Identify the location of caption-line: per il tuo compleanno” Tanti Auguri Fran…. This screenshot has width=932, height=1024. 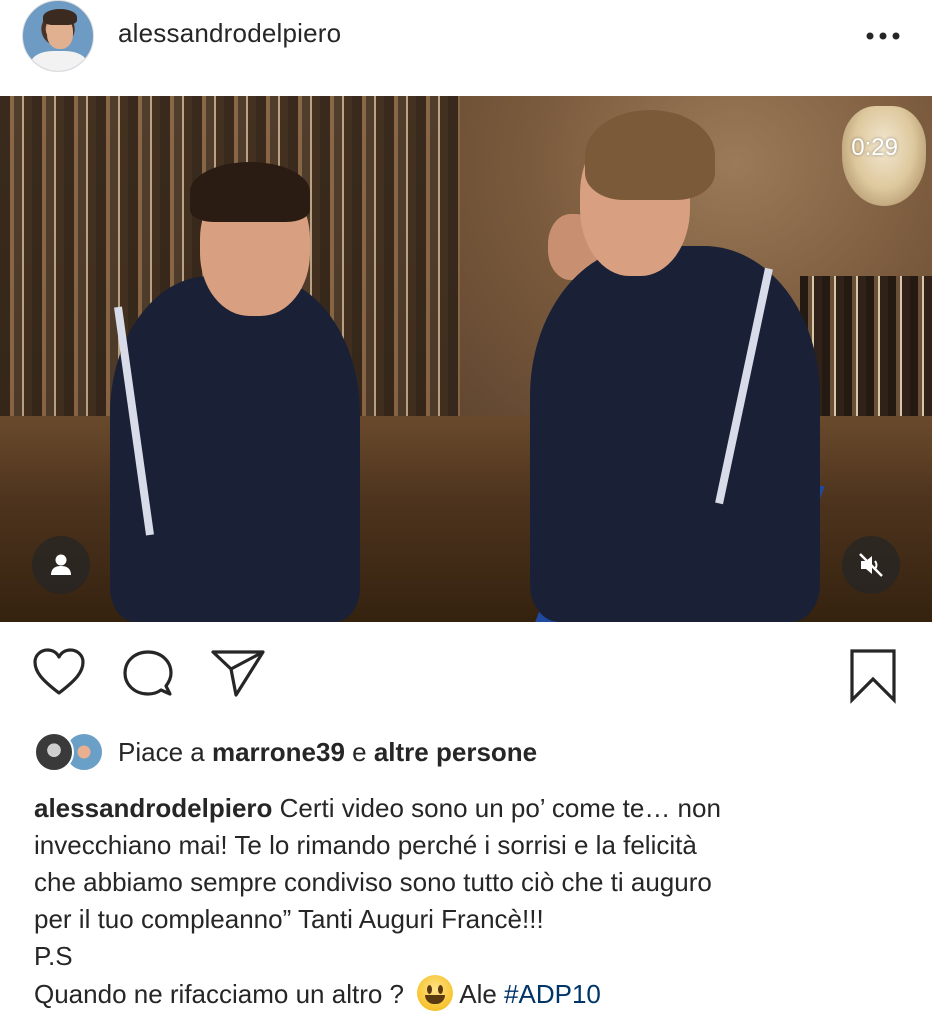
(289, 919).